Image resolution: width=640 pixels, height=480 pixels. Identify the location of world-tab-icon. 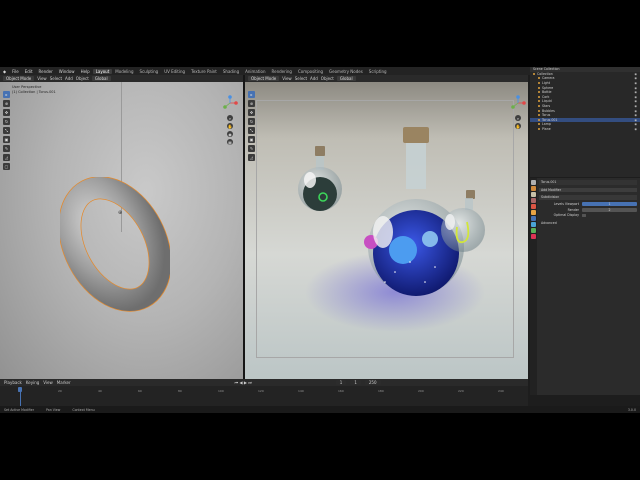
(533, 206).